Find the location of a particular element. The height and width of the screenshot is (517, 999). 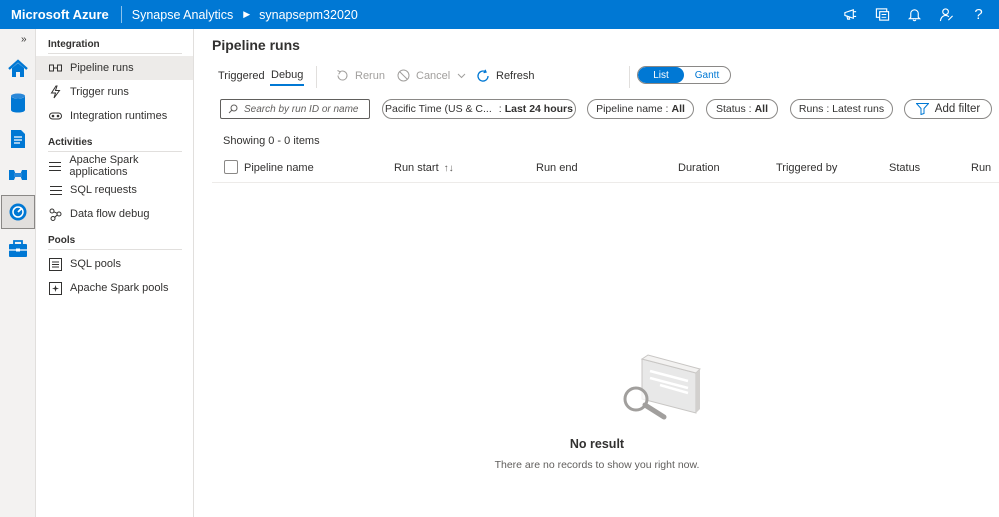

sidebar-item-apache-spark-pools: Apache Spark pools is located at coordinates (114, 288).